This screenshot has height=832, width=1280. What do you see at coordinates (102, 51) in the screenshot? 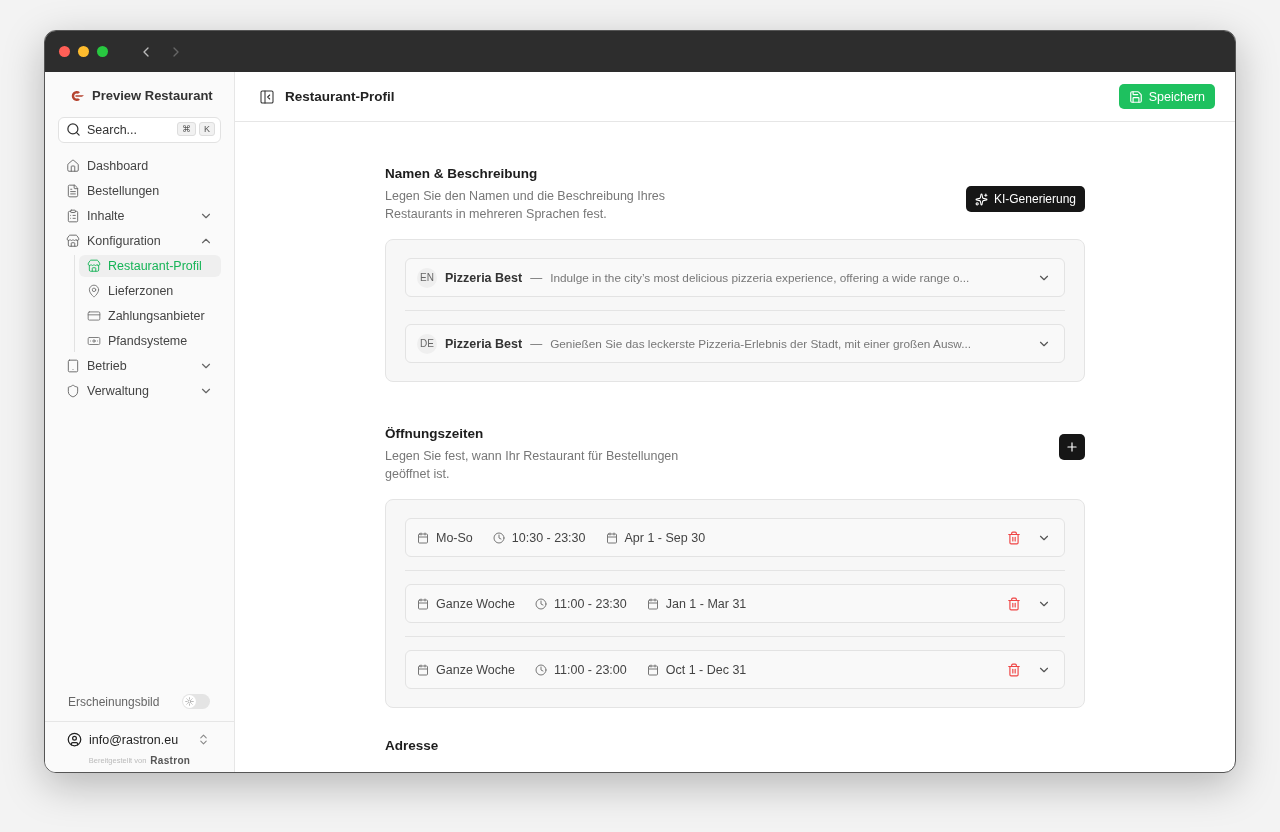
I see `window-zoom-button` at bounding box center [102, 51].